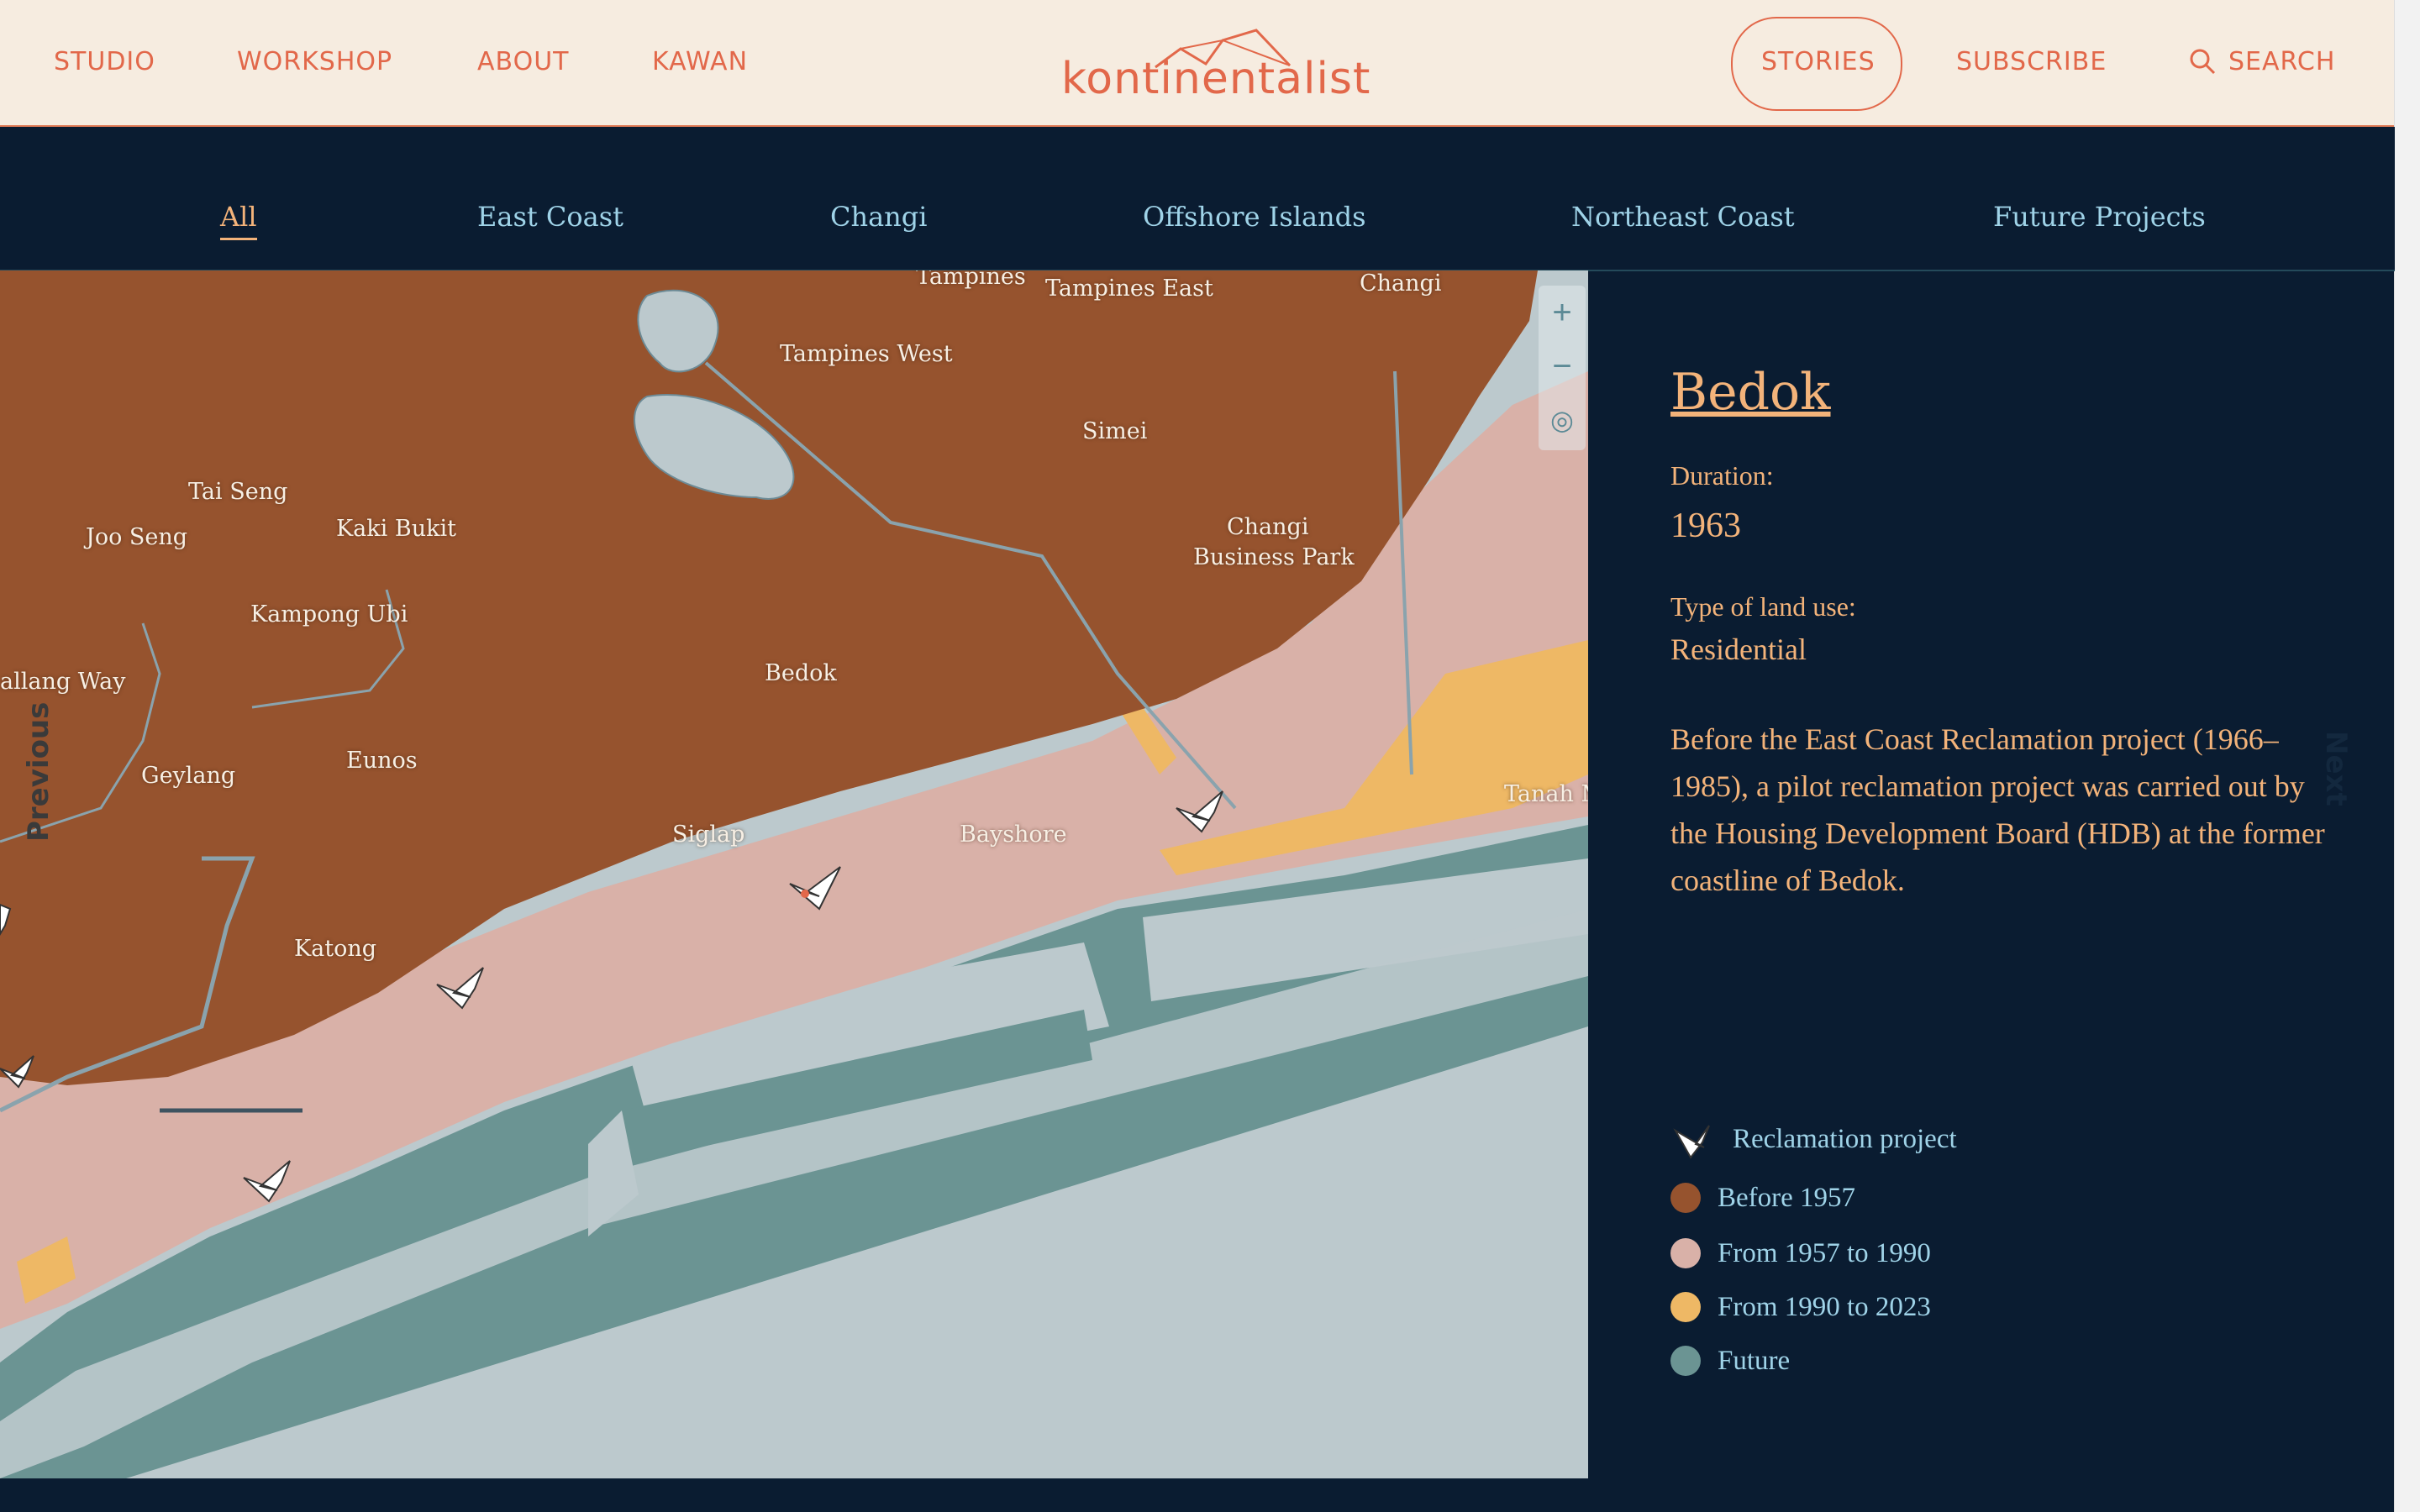 This screenshot has width=2420, height=1512. What do you see at coordinates (801, 673) in the screenshot?
I see `map-label: Bedok` at bounding box center [801, 673].